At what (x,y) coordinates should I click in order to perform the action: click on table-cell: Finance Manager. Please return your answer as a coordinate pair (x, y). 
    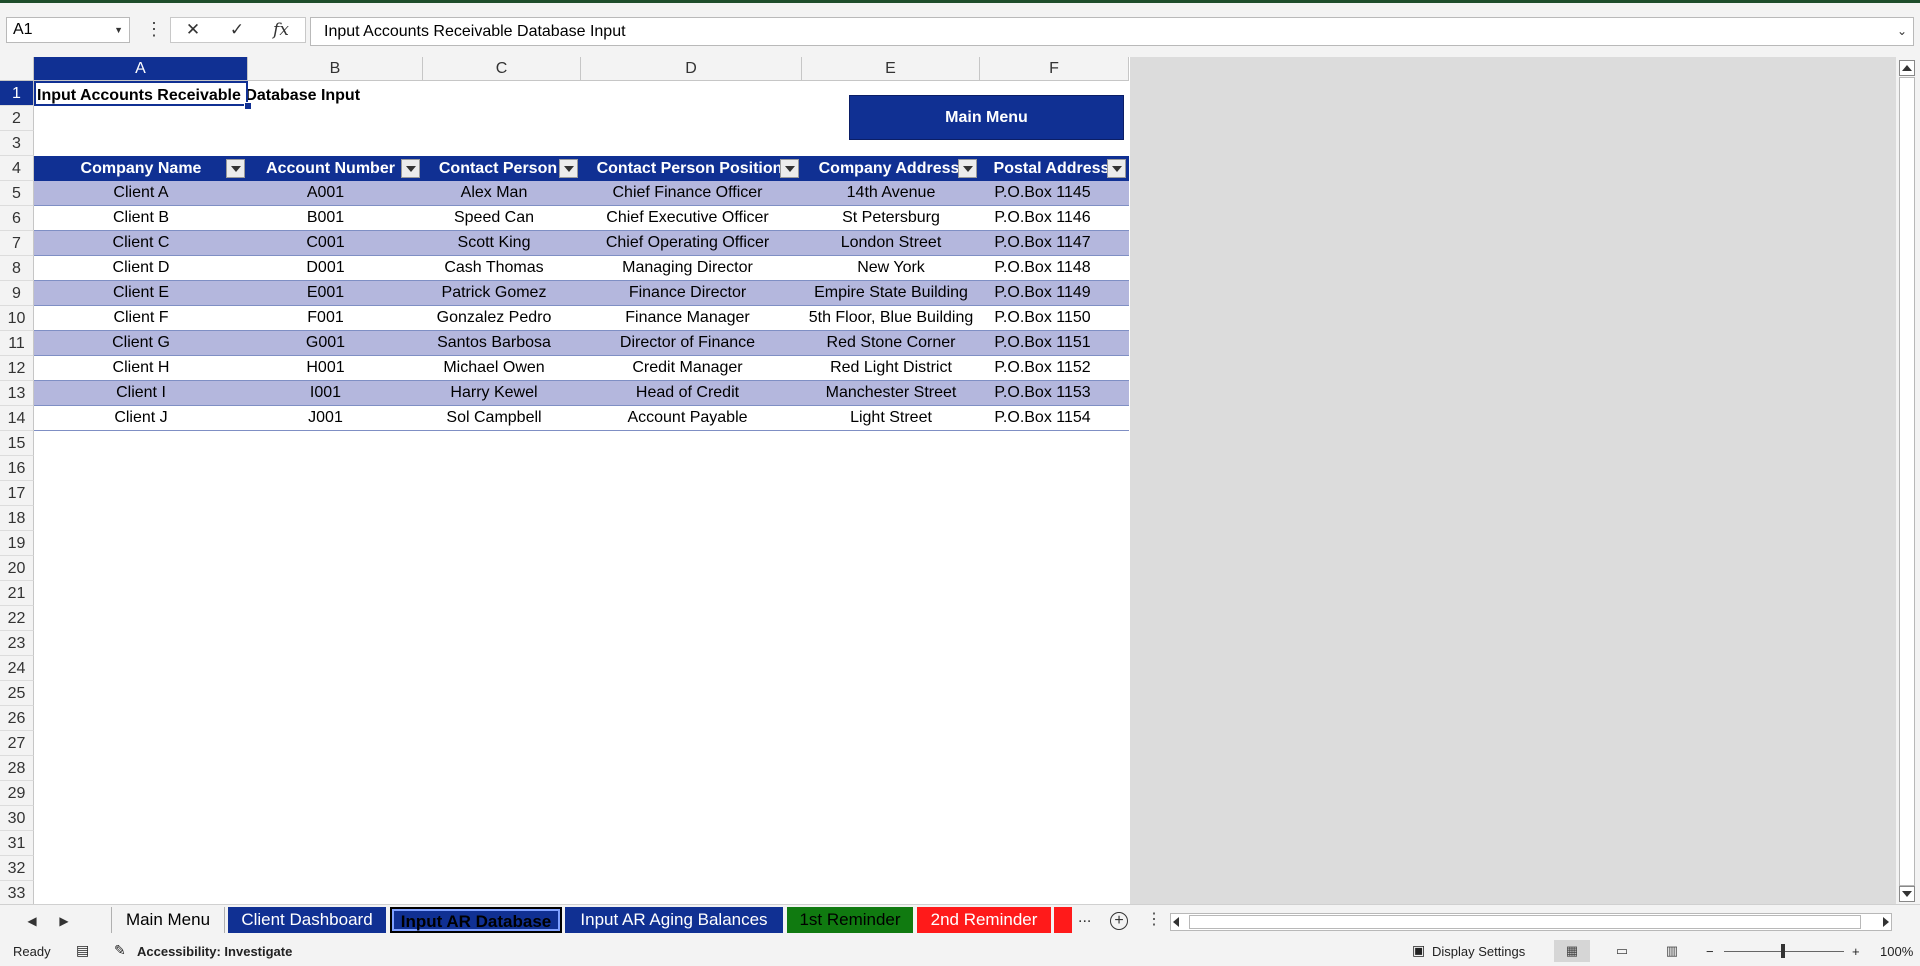
    Looking at the image, I should click on (691, 318).